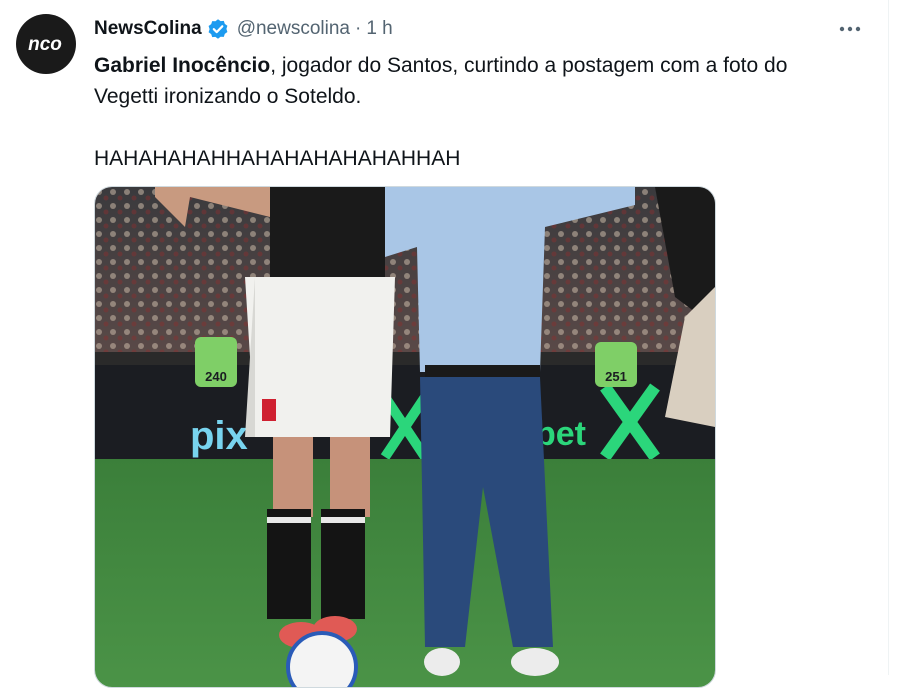  I want to click on more-options-button, so click(850, 29).